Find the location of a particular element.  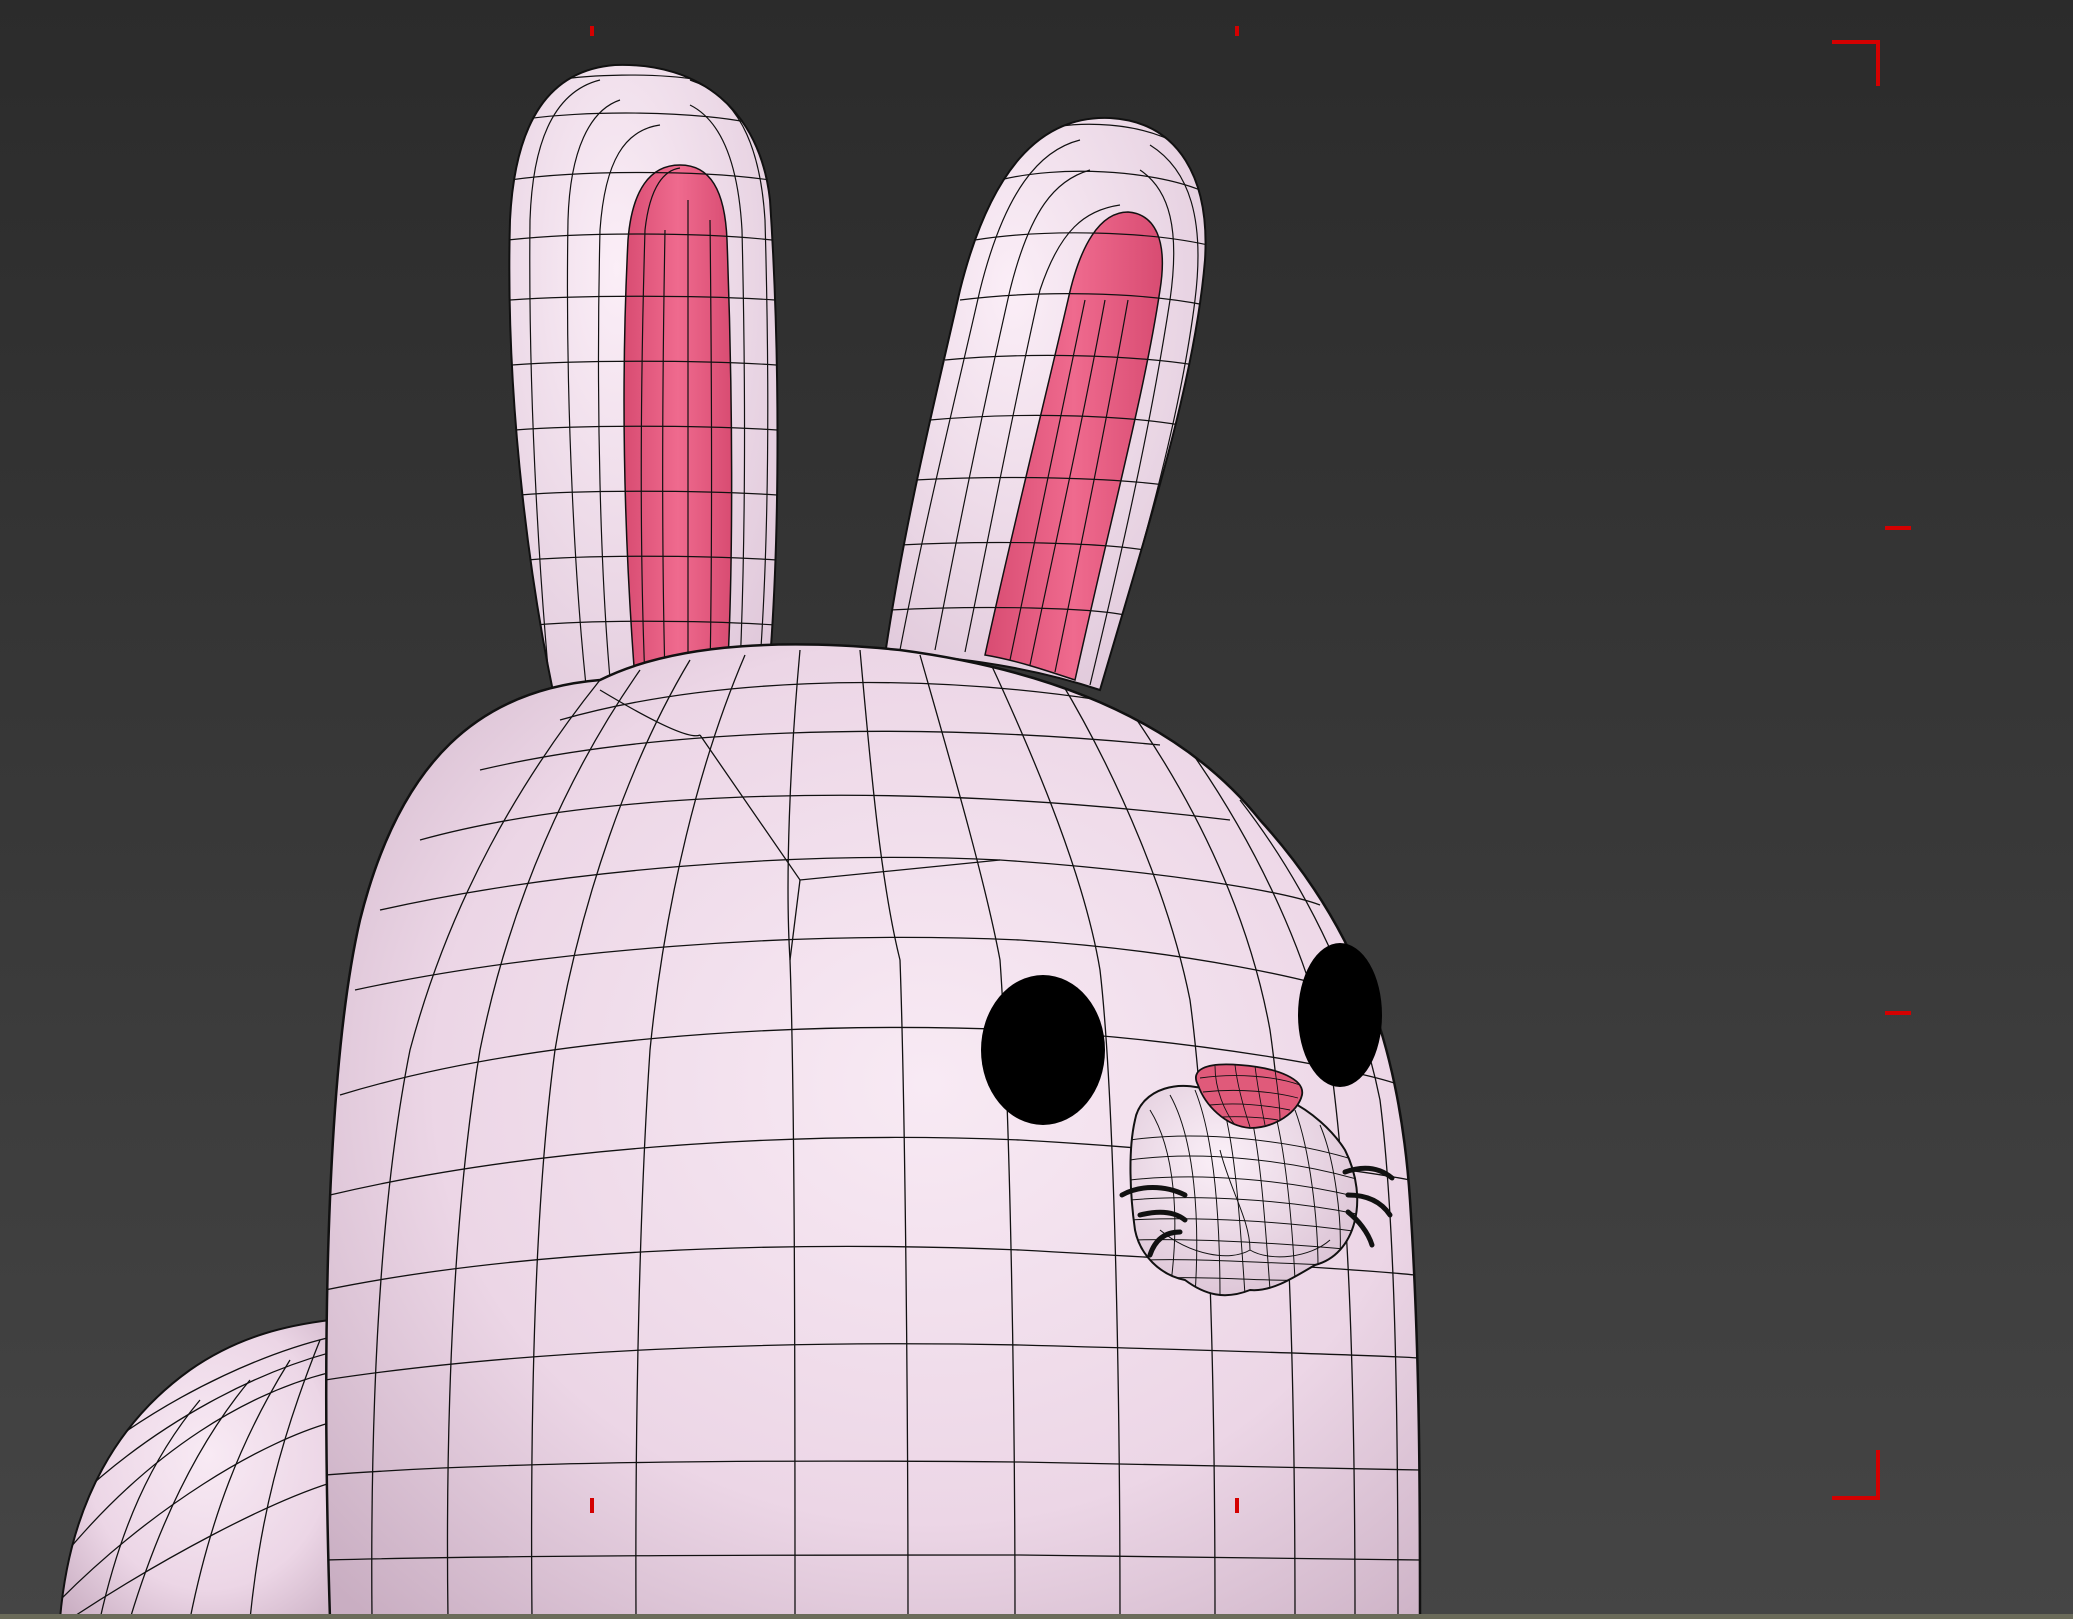

viewport-bottom-edge is located at coordinates (1036, 1616).